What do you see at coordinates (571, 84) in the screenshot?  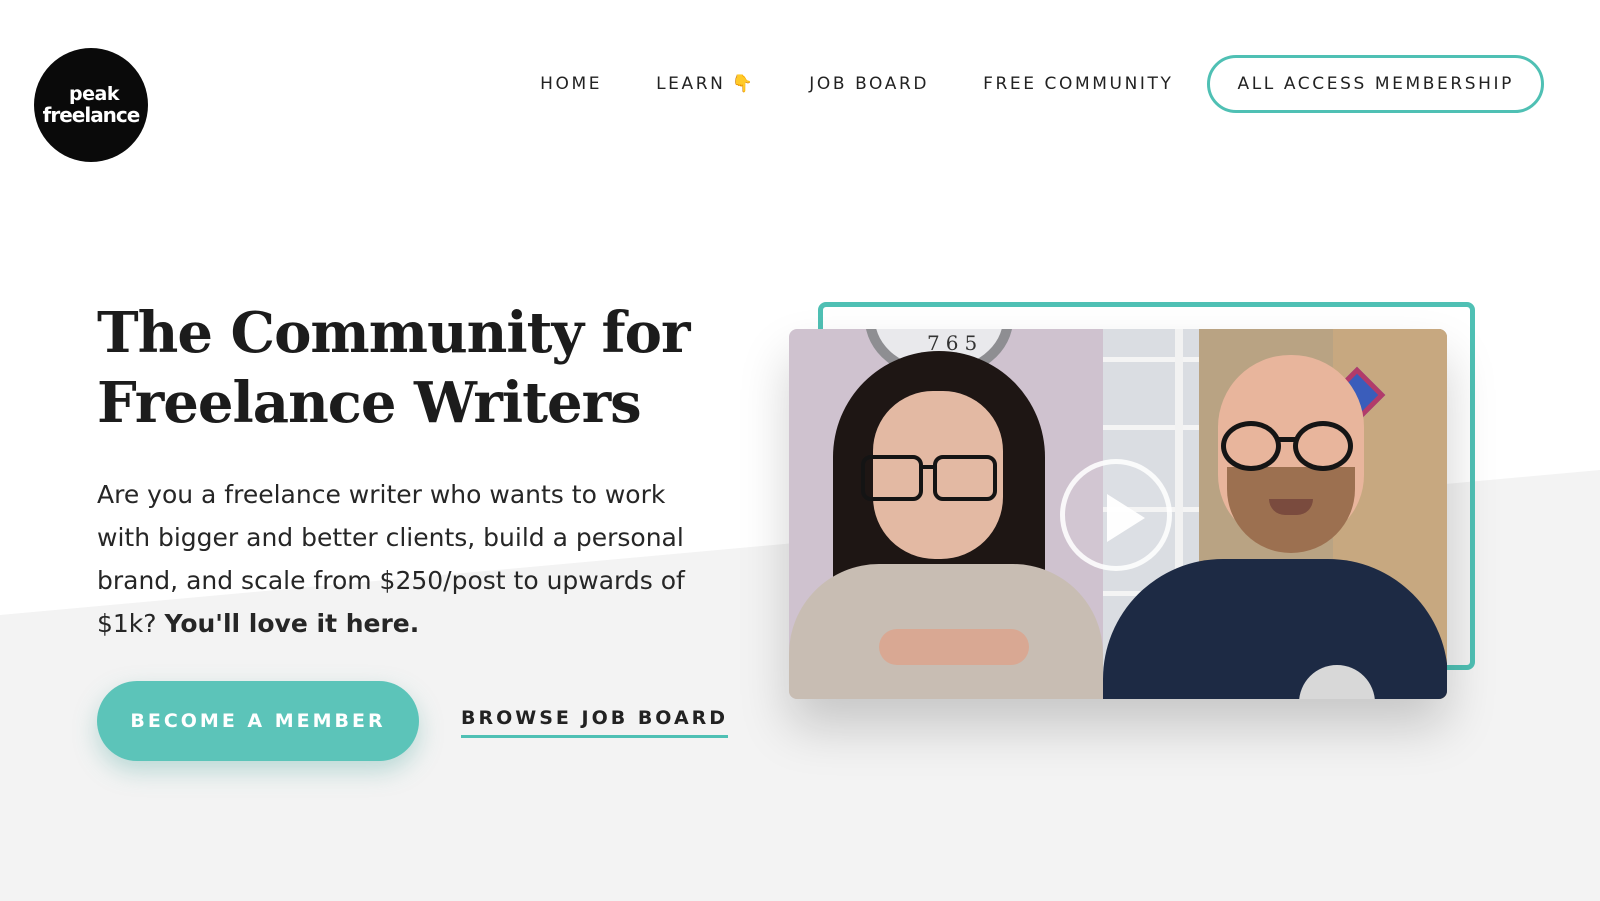 I see `nav-item-home: HOME` at bounding box center [571, 84].